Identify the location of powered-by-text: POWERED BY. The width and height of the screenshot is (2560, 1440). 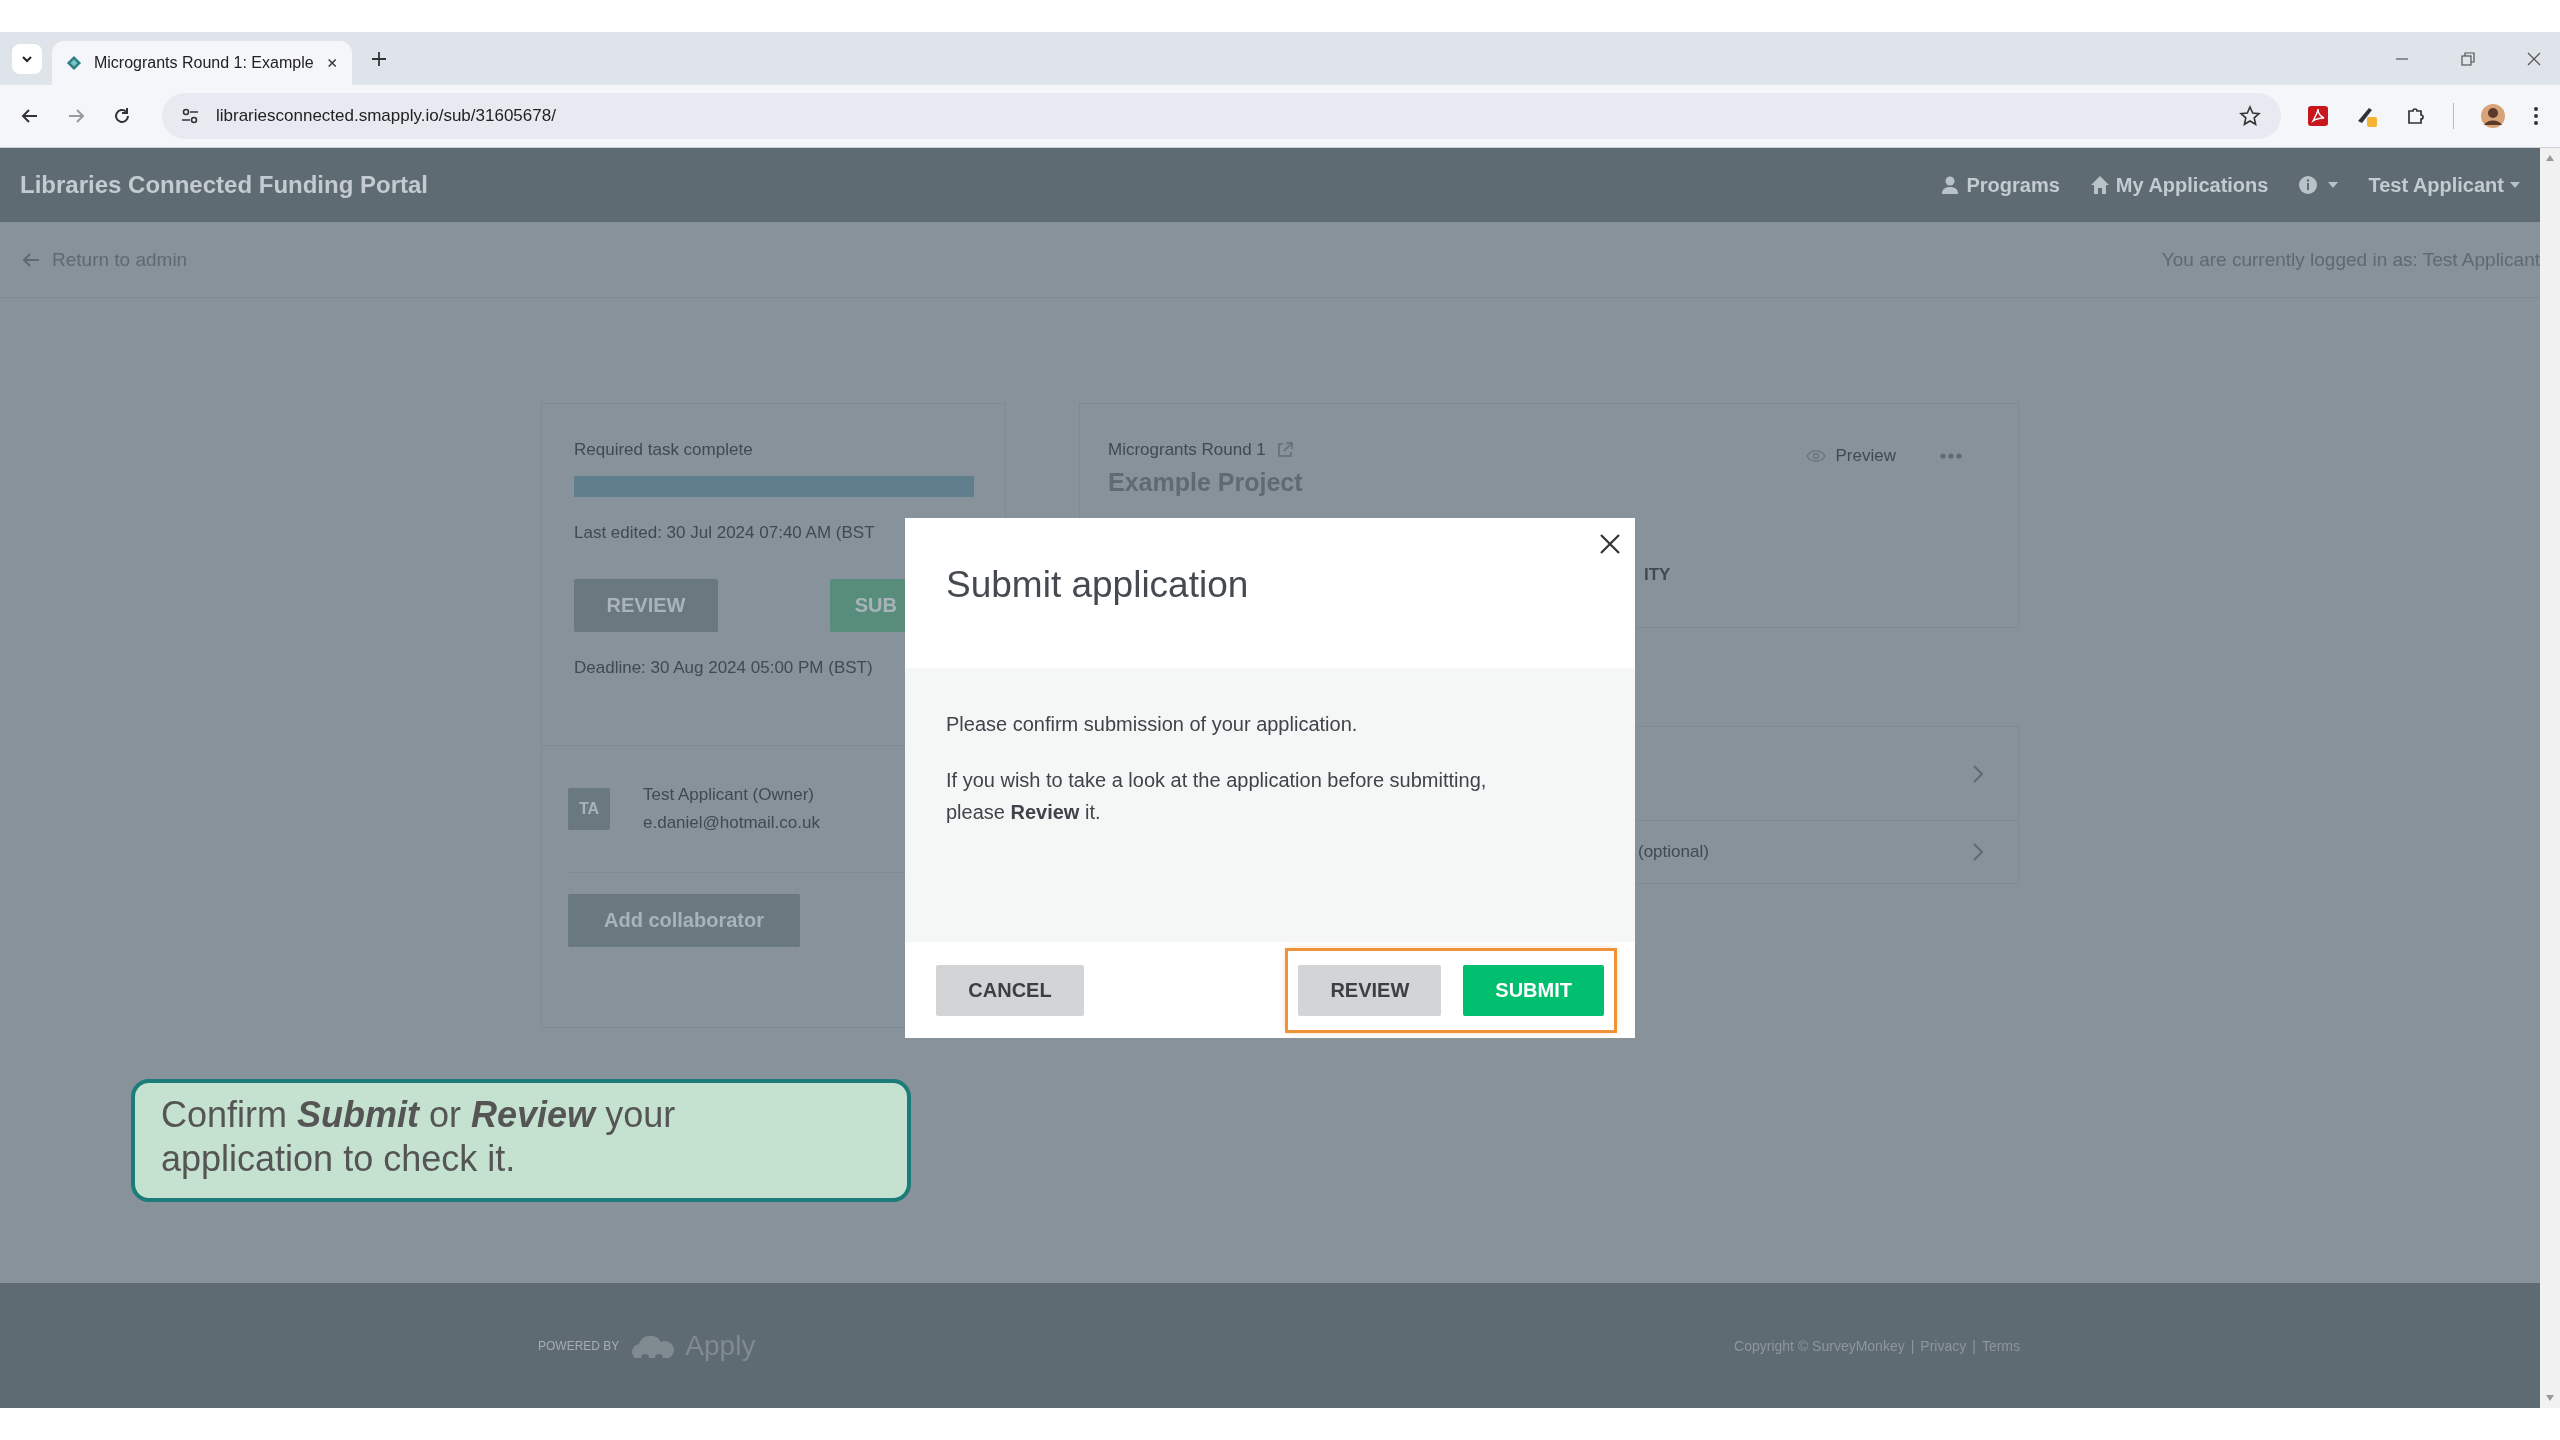
(579, 1345).